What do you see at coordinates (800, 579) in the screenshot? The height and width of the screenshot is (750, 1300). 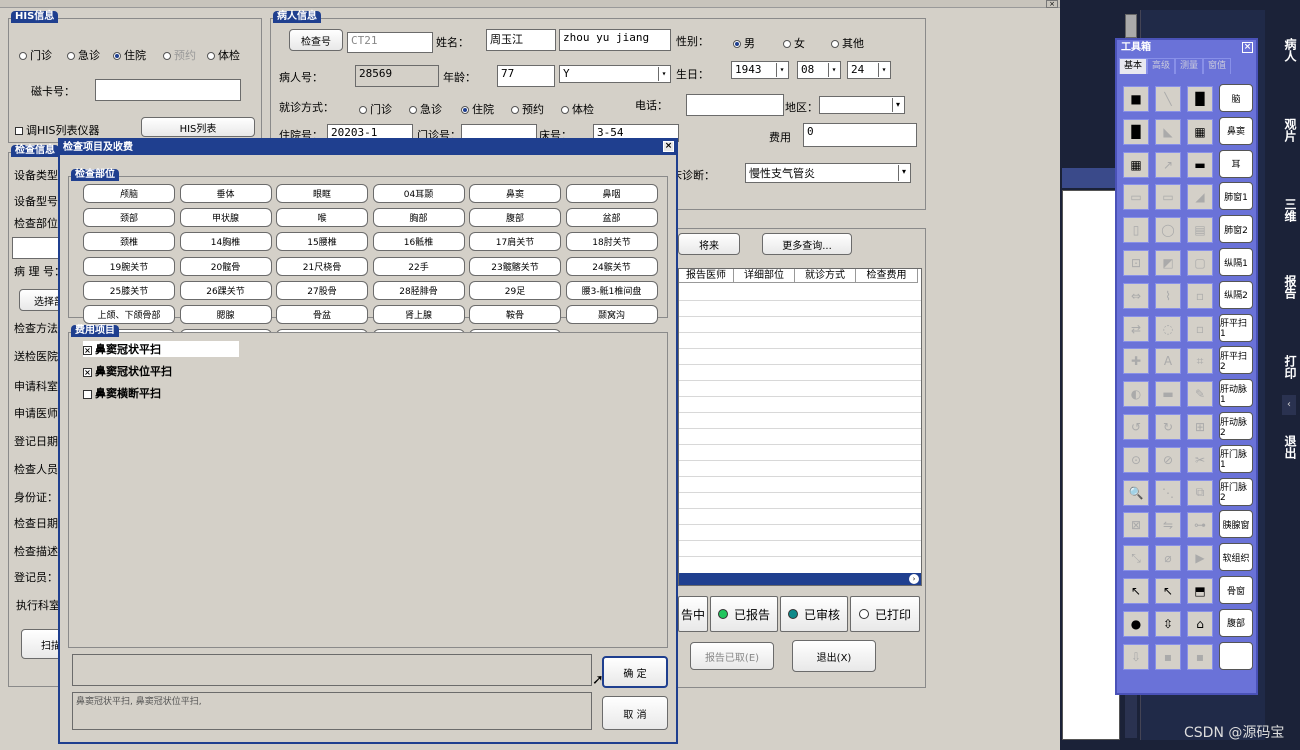 I see `grid-hscrollbar` at bounding box center [800, 579].